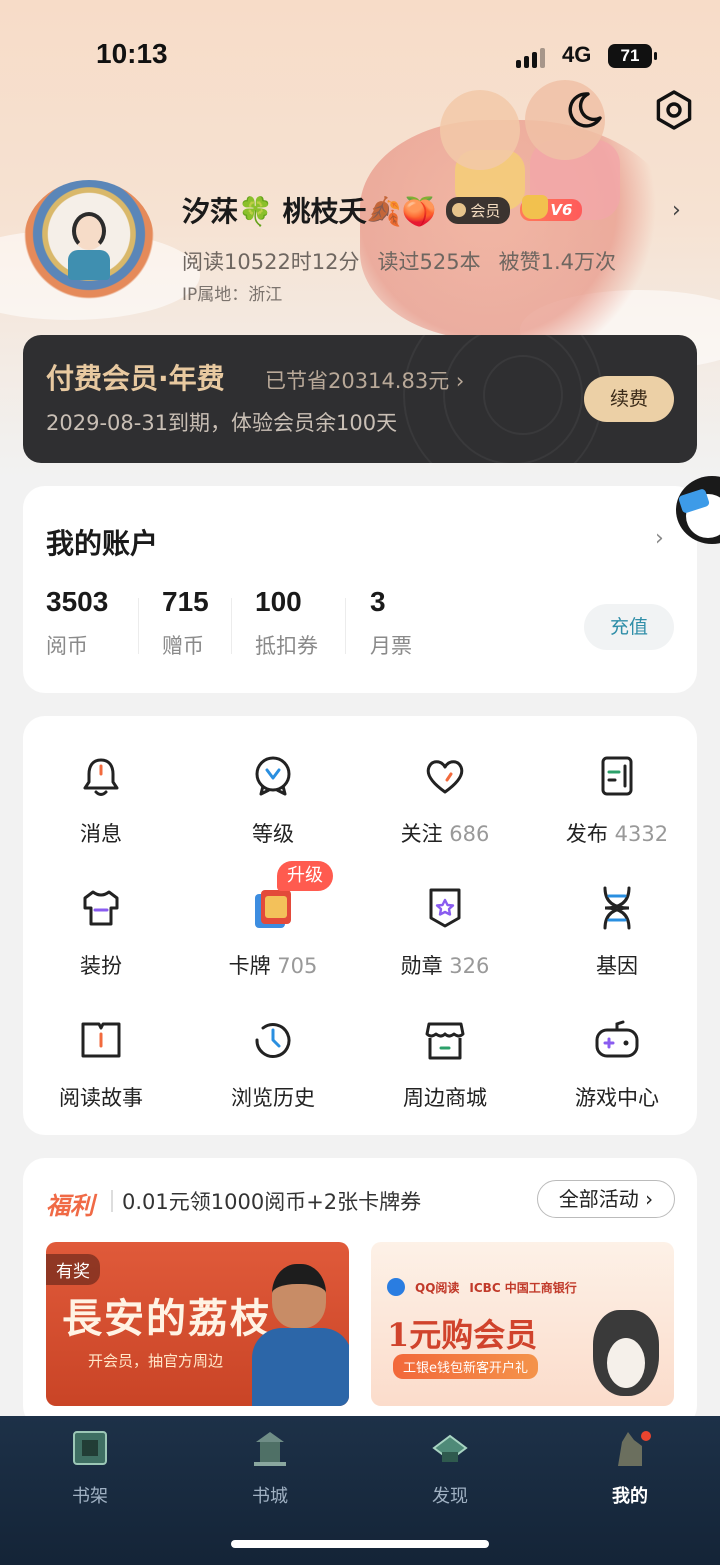 This screenshot has width=720, height=1565. Describe the element at coordinates (674, 110) in the screenshot. I see `settings-icon` at that location.